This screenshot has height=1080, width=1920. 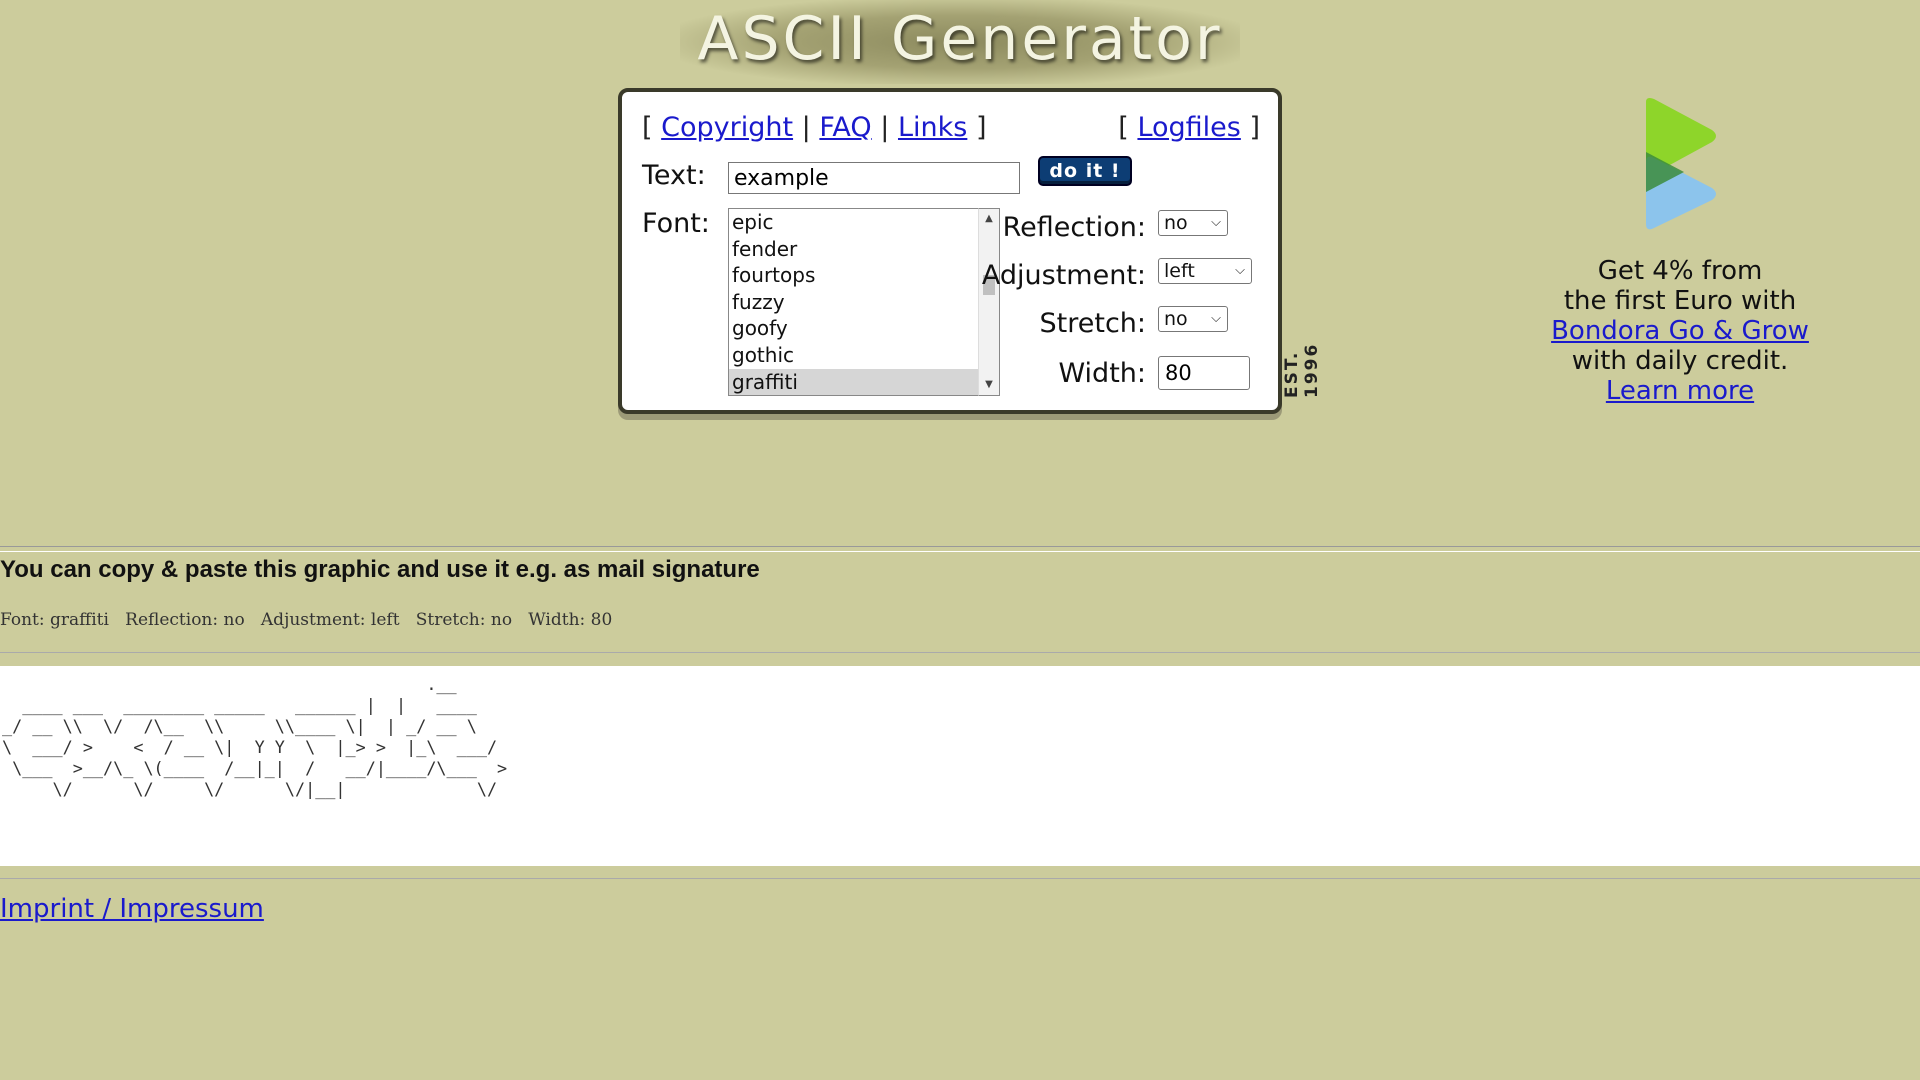 I want to click on bondora-logo-icon, so click(x=1681, y=164).